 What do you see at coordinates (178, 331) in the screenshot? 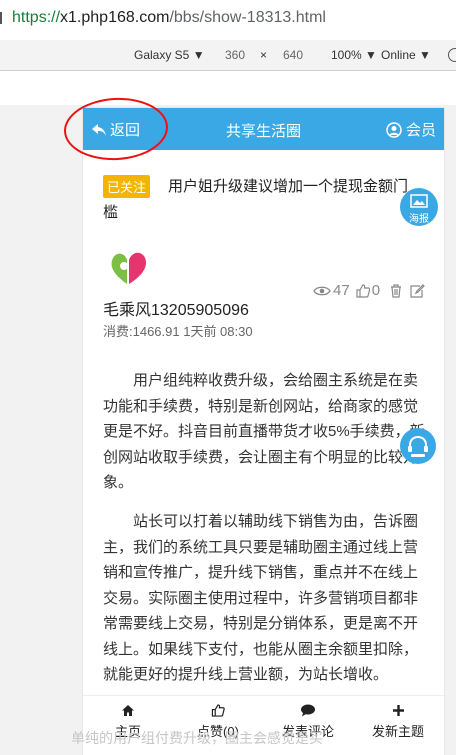
I see `post-meta: 消费:1466.91 1天前 08:30` at bounding box center [178, 331].